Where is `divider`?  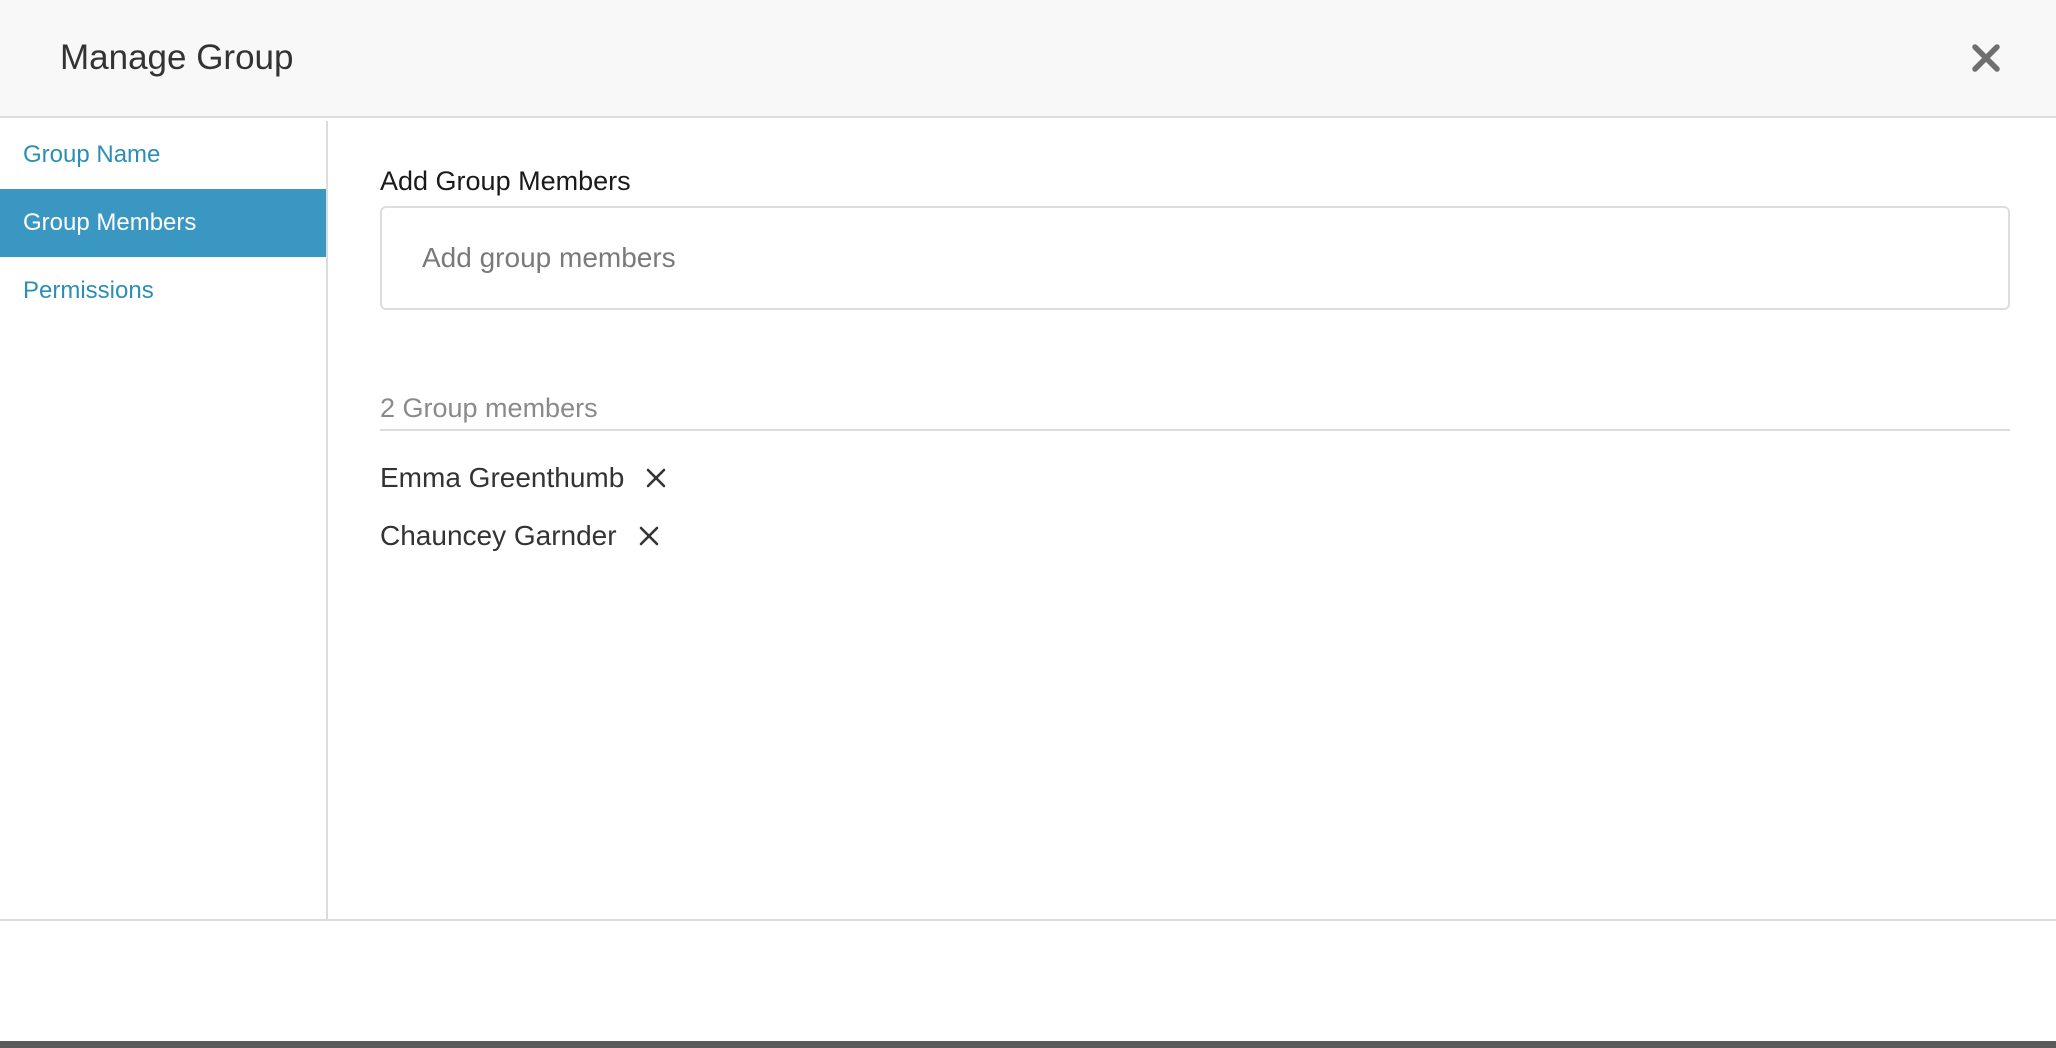 divider is located at coordinates (1195, 430).